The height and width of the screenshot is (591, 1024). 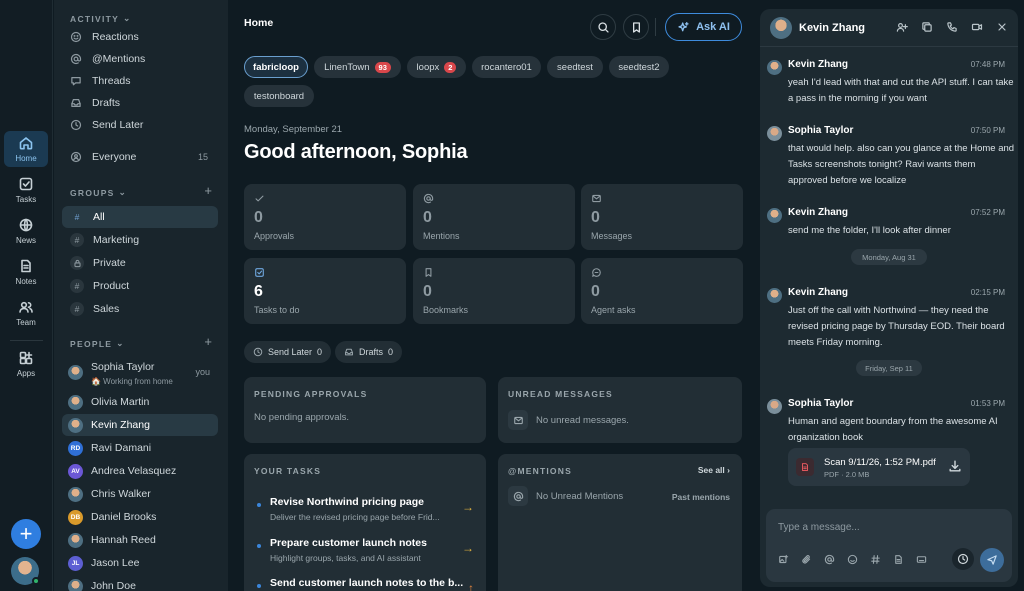 I want to click on document-icon, so click(x=899, y=560).